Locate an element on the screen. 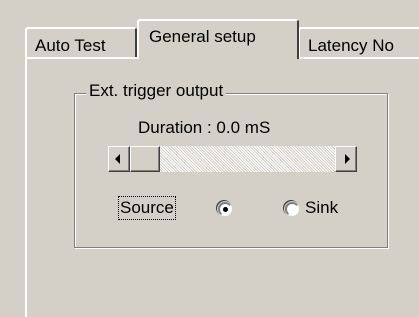 The image size is (419, 317). right-arrow-icon is located at coordinates (347, 159).